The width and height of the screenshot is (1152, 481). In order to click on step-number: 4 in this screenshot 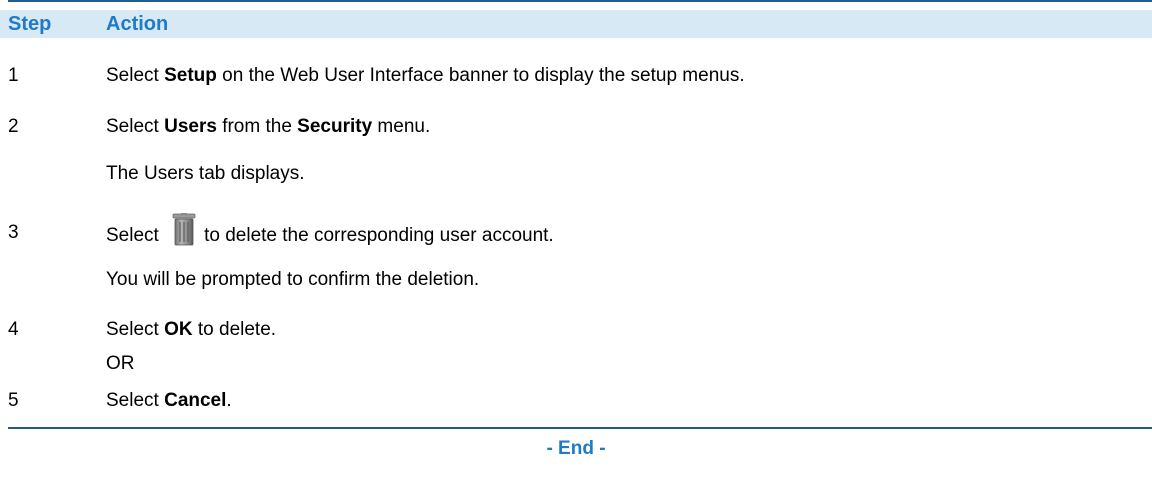, I will do `click(13, 329)`.